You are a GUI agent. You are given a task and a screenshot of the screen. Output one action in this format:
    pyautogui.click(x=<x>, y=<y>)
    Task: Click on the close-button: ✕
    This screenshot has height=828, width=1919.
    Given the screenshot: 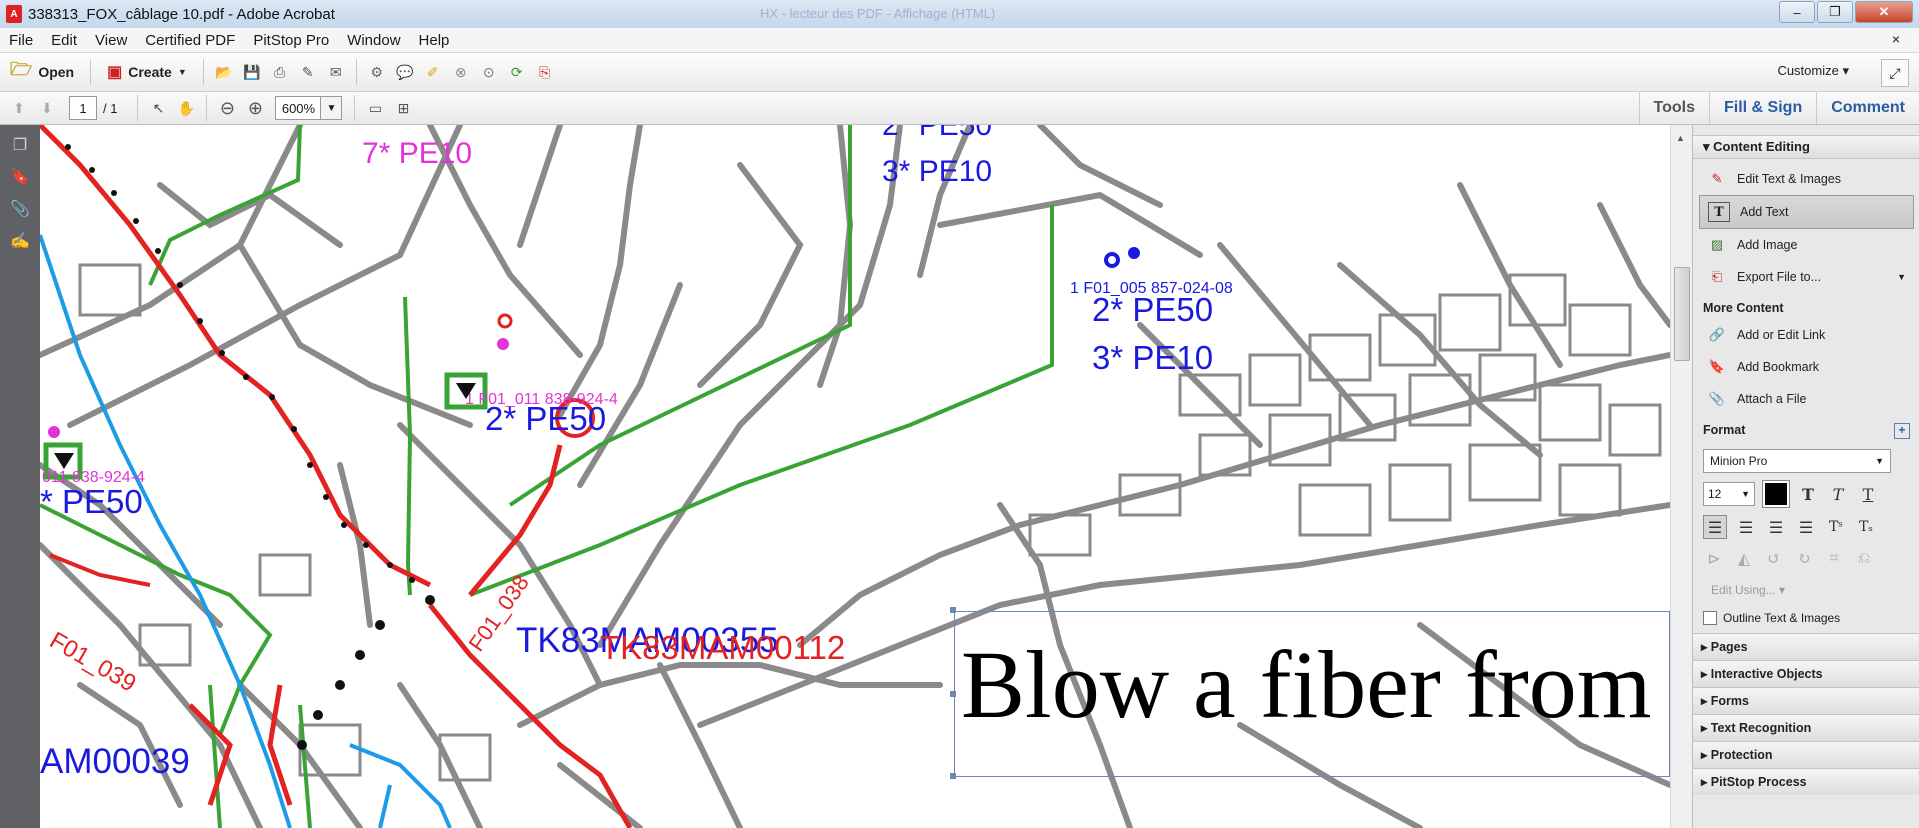 What is the action you would take?
    pyautogui.click(x=1884, y=12)
    